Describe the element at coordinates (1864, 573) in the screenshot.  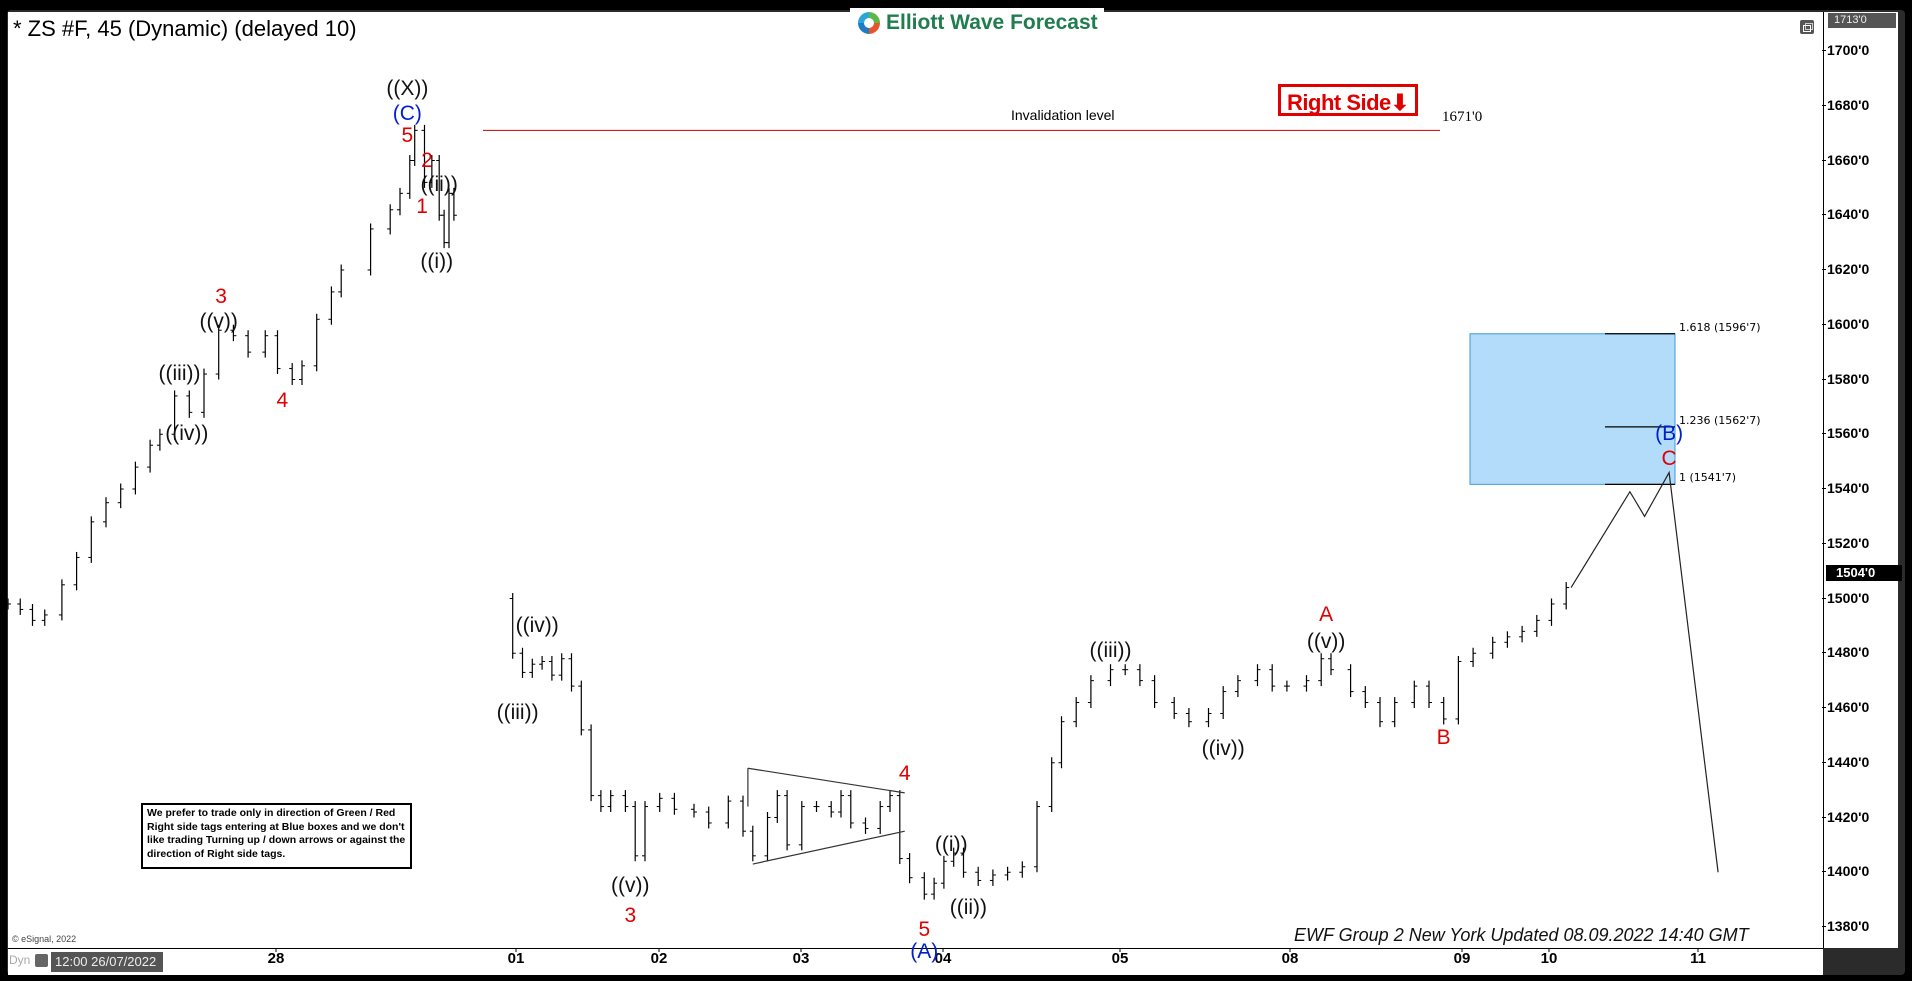
I see `last-price-marker: 1504'0` at that location.